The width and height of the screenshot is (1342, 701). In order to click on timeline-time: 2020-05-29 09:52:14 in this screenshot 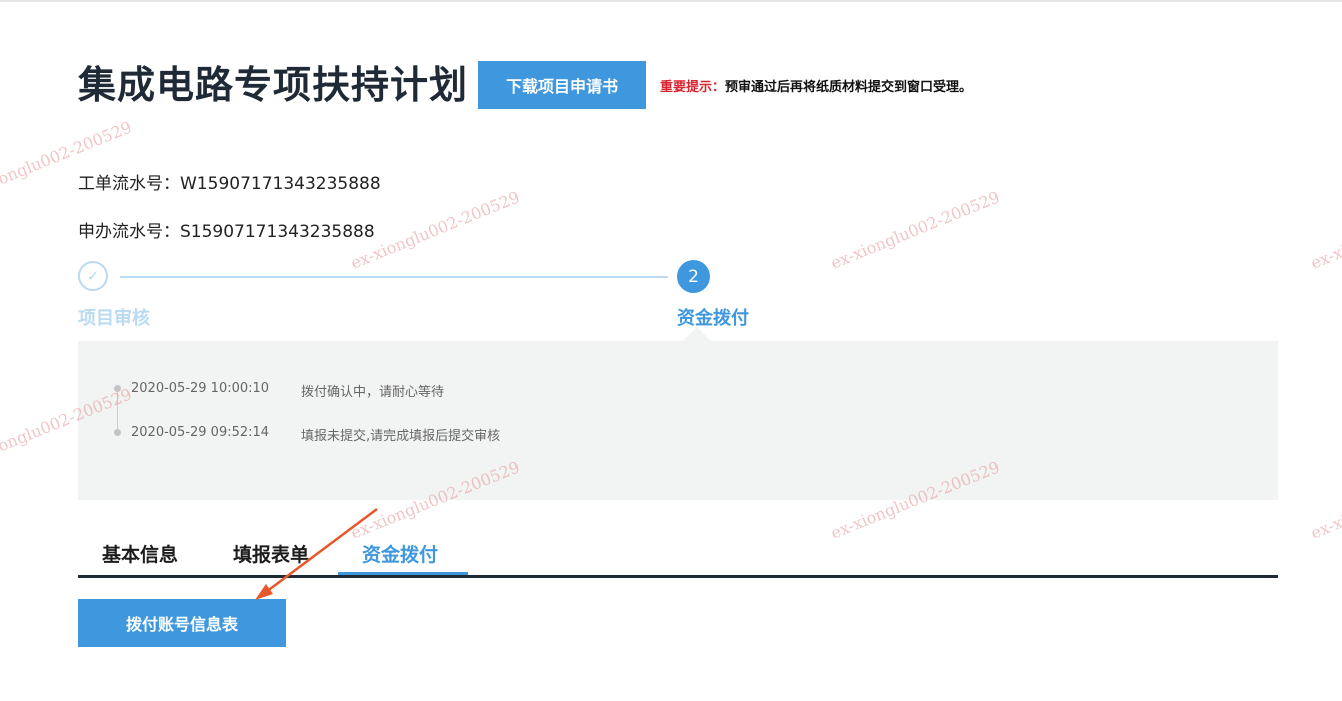, I will do `click(200, 432)`.